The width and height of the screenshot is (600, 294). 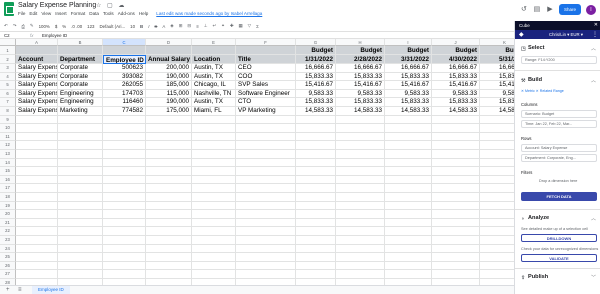 What do you see at coordinates (8, 266) in the screenshot?
I see `row-header-26: 26` at bounding box center [8, 266].